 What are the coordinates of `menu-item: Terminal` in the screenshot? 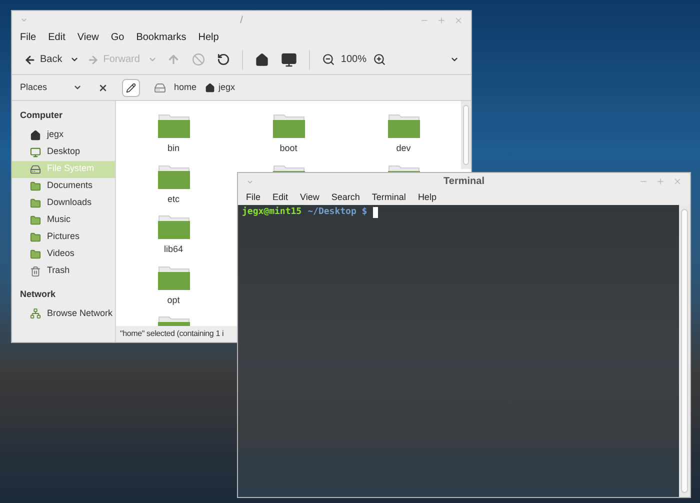 It's located at (389, 197).